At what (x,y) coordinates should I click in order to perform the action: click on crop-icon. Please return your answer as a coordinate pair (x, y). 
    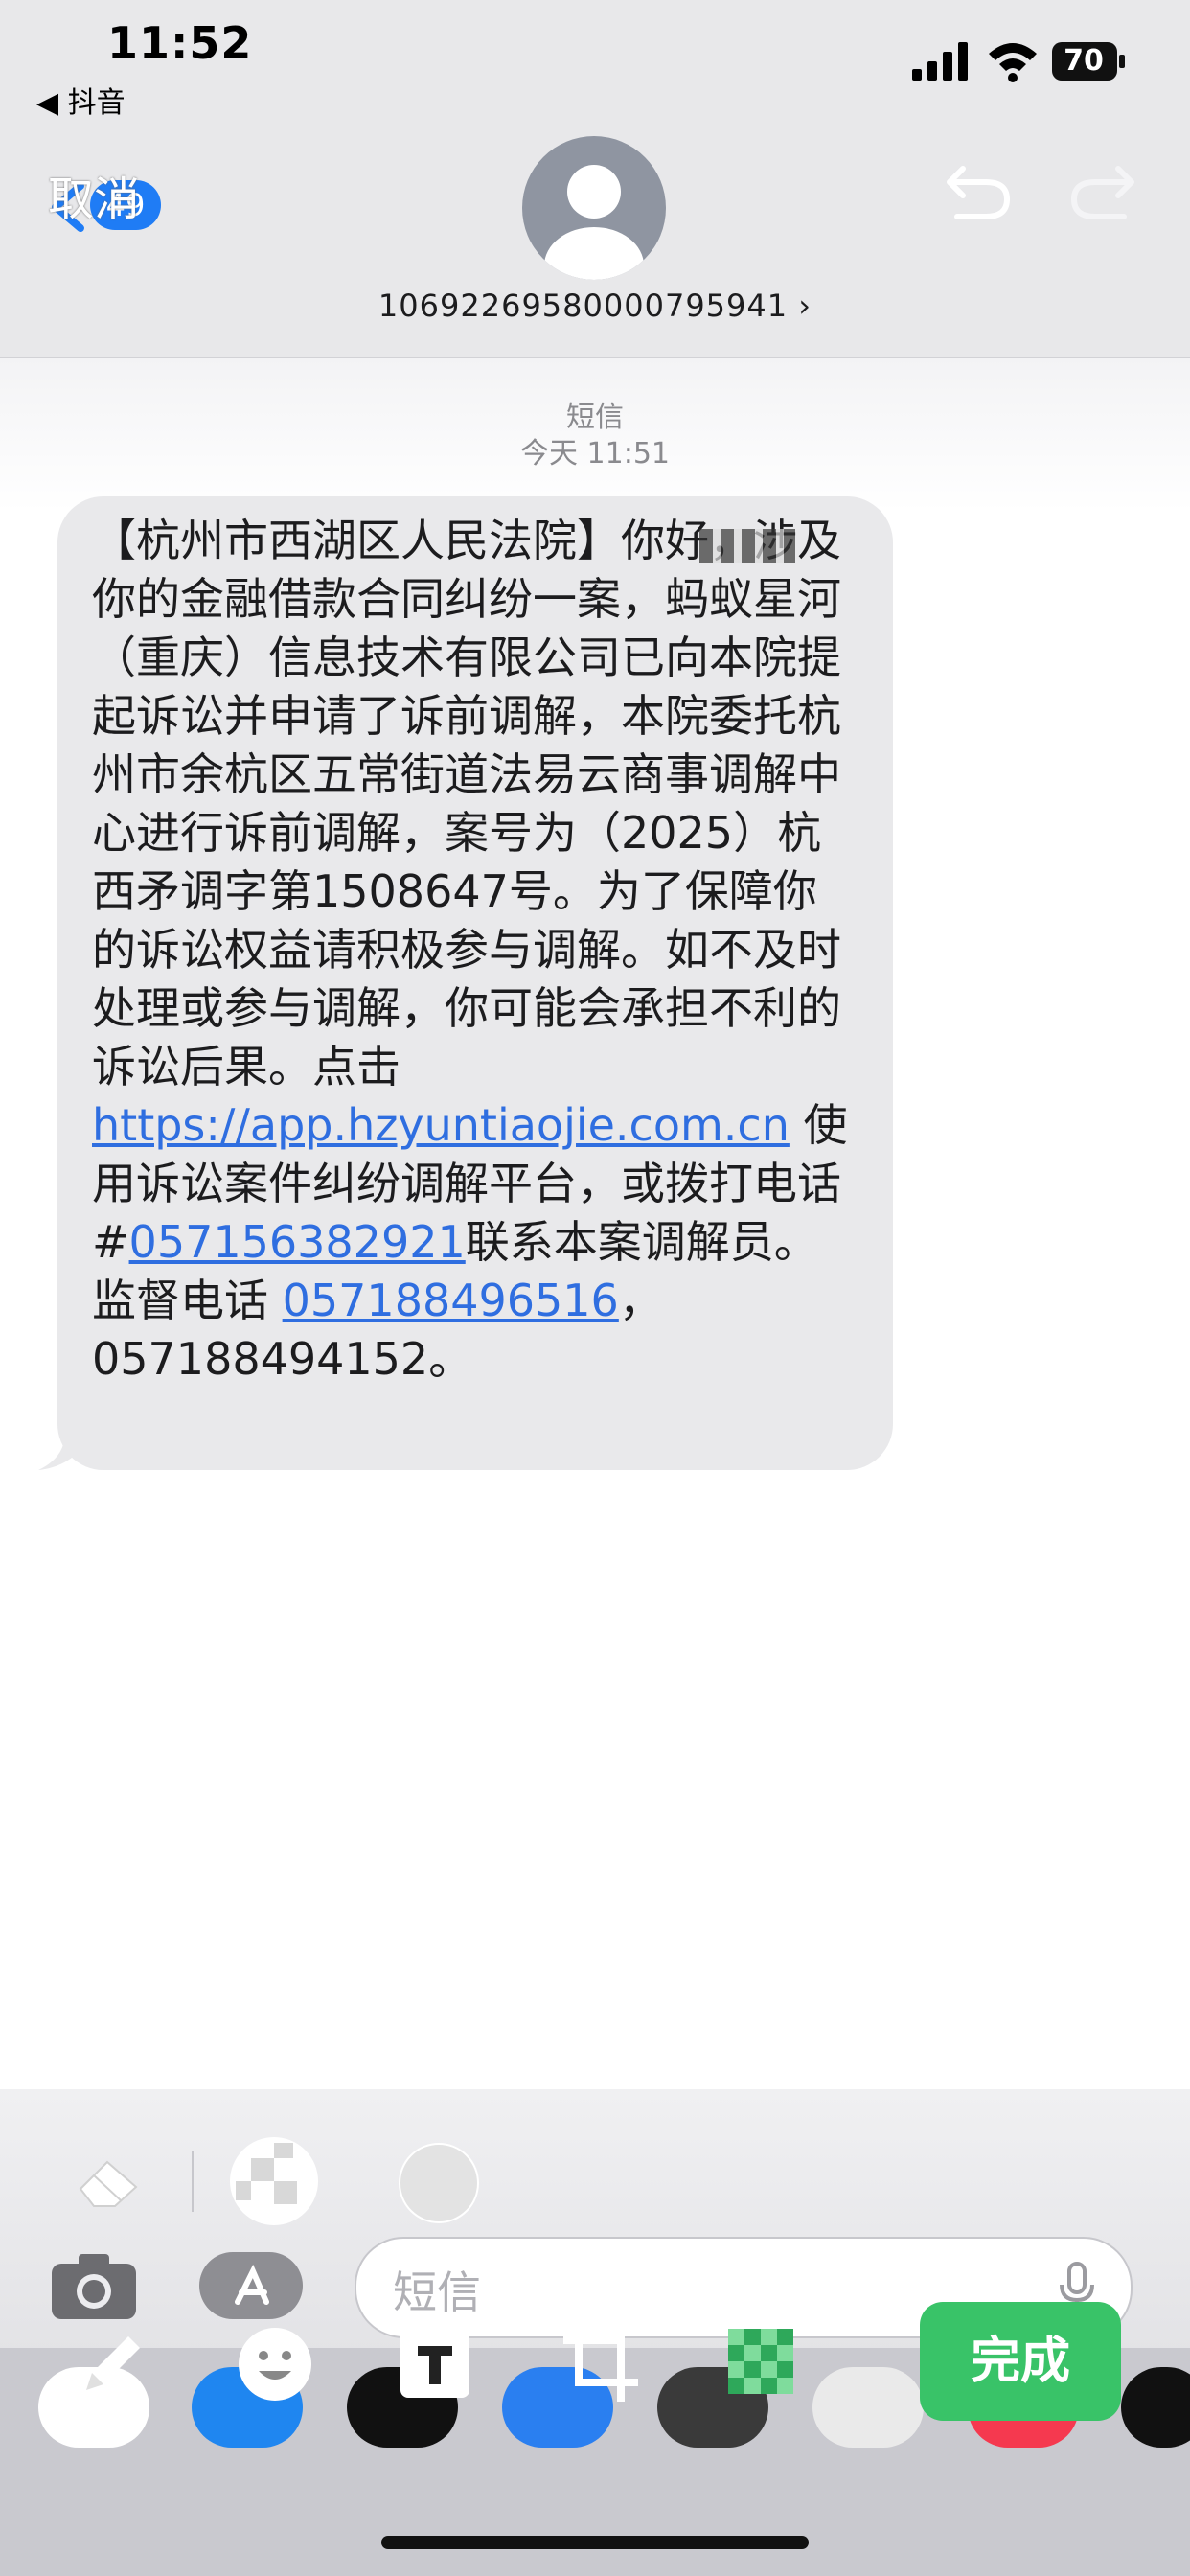
    Looking at the image, I should click on (600, 2362).